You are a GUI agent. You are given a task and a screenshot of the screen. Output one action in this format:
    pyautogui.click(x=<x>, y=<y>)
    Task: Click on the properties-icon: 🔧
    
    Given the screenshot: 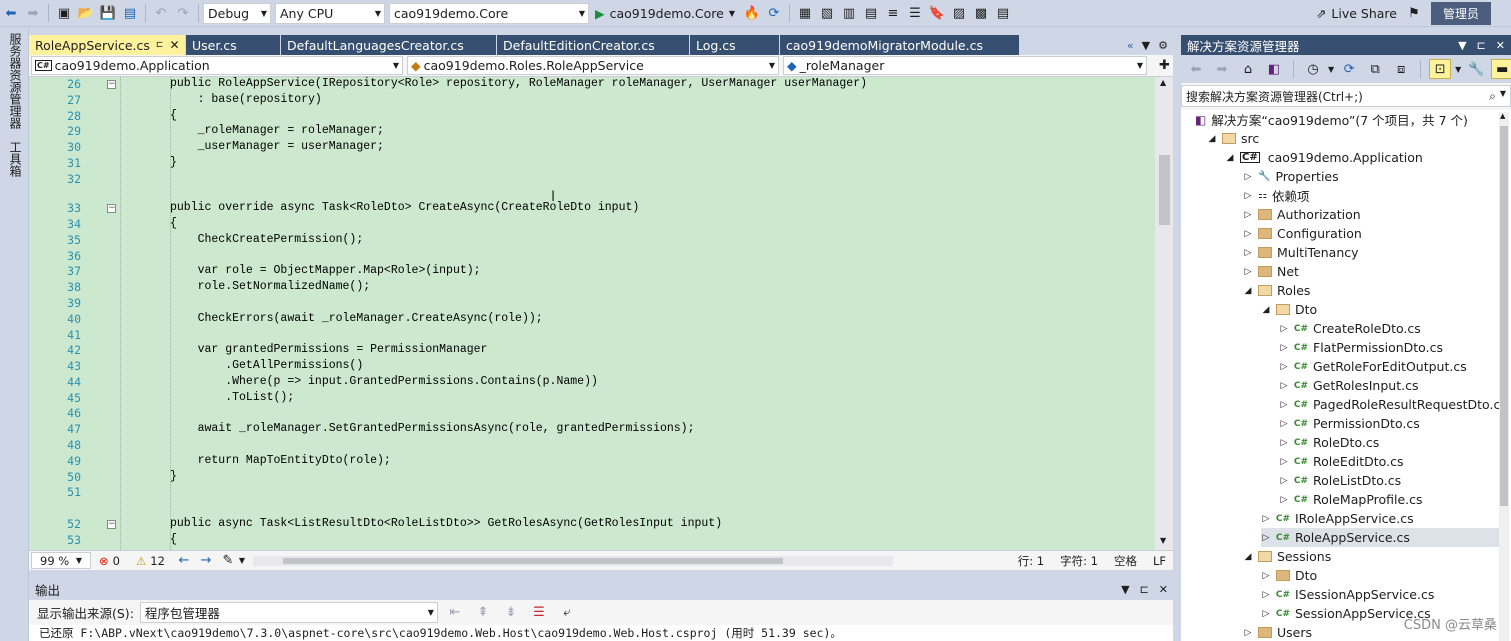 What is the action you would take?
    pyautogui.click(x=1476, y=69)
    